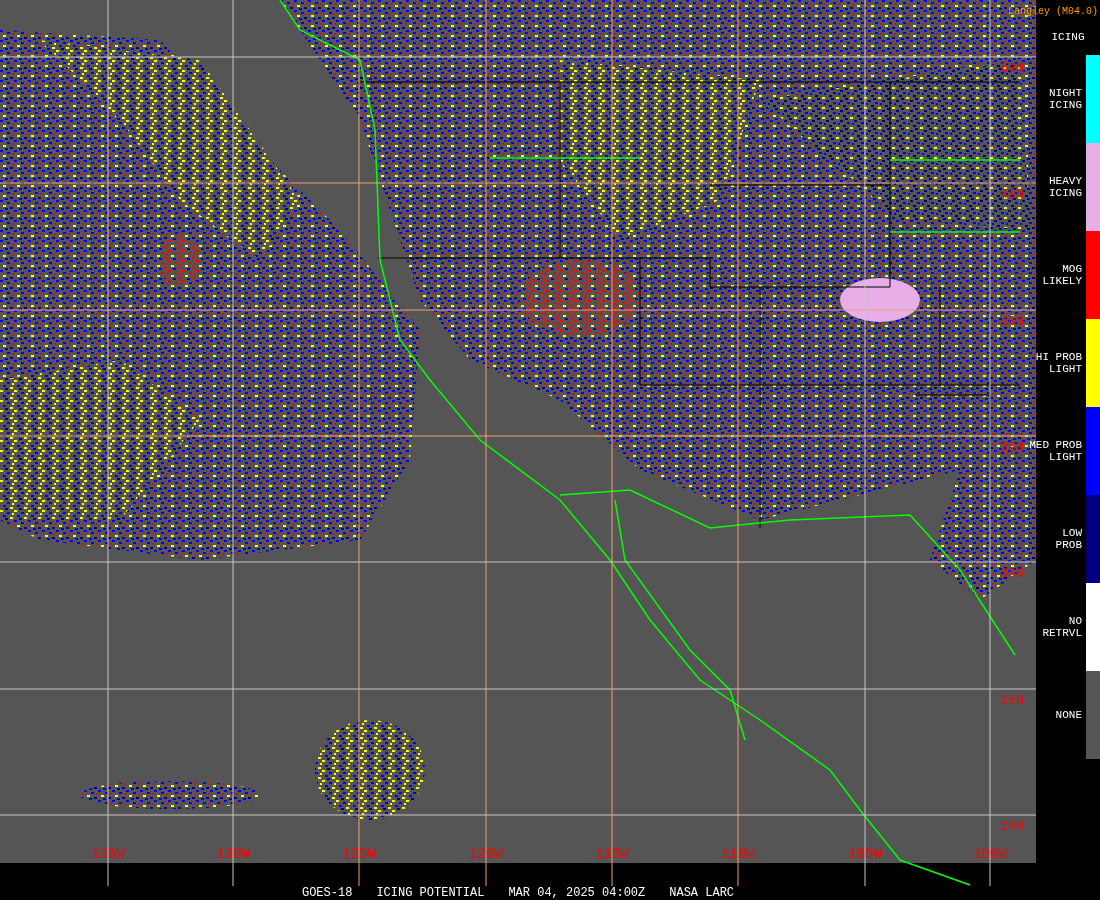 Image resolution: width=1100 pixels, height=900 pixels. Describe the element at coordinates (1068, 715) in the screenshot. I see `legend-label: NONE` at that location.